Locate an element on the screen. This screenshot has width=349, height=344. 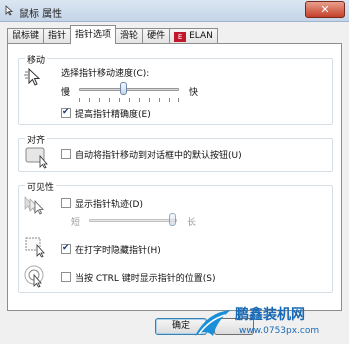
short-label: 短 is located at coordinates (76, 223).